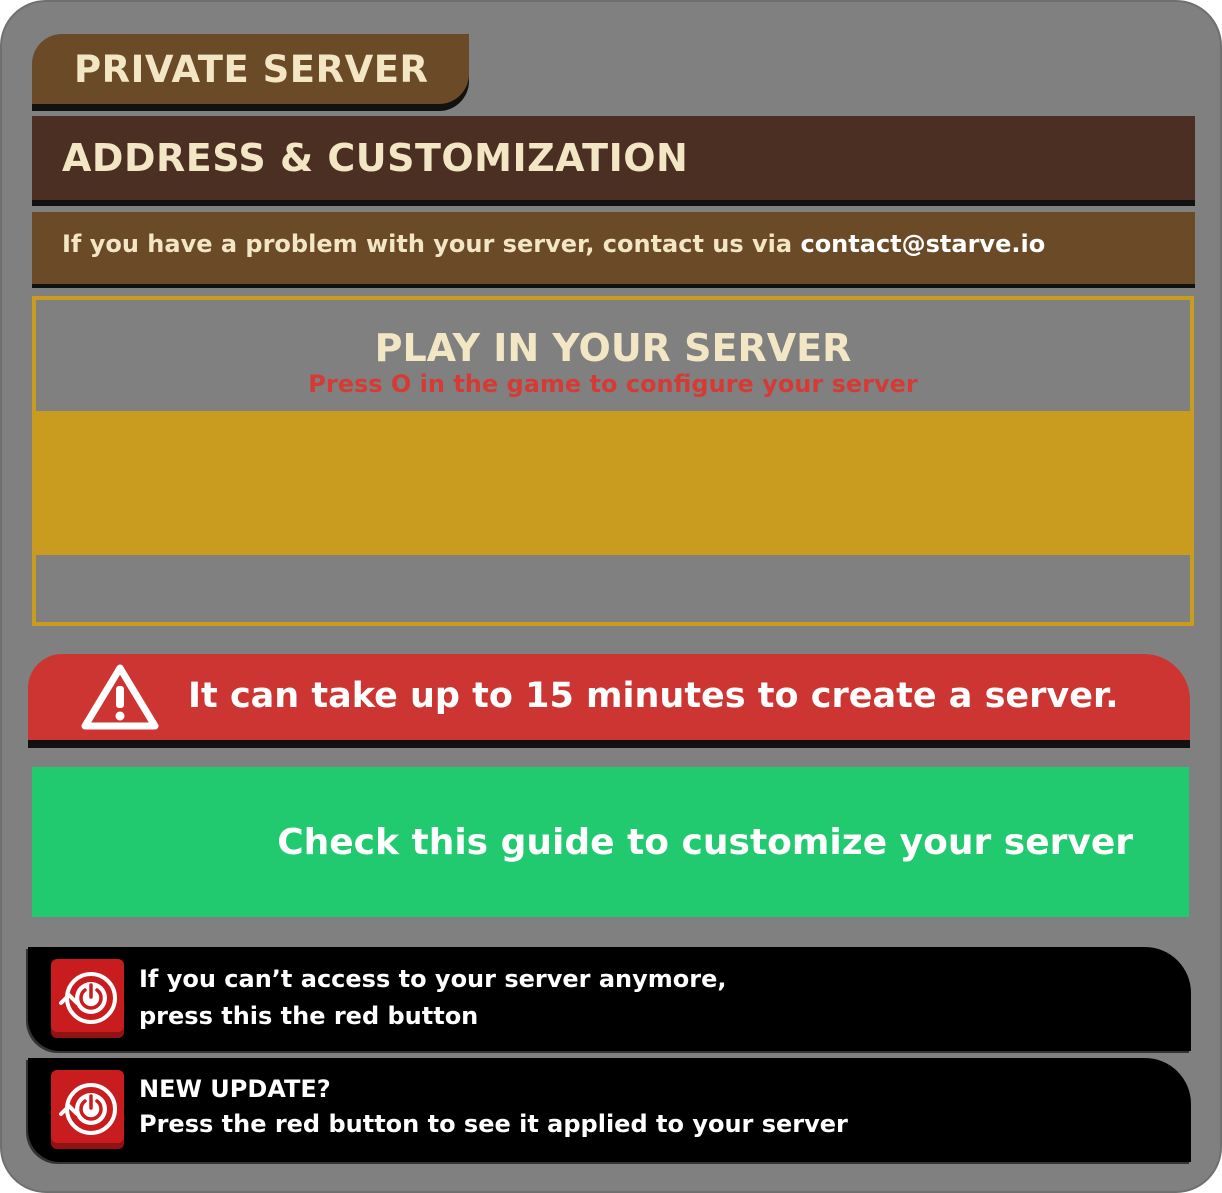 The height and width of the screenshot is (1193, 1222). I want to click on apply-update-button, so click(87, 1109).